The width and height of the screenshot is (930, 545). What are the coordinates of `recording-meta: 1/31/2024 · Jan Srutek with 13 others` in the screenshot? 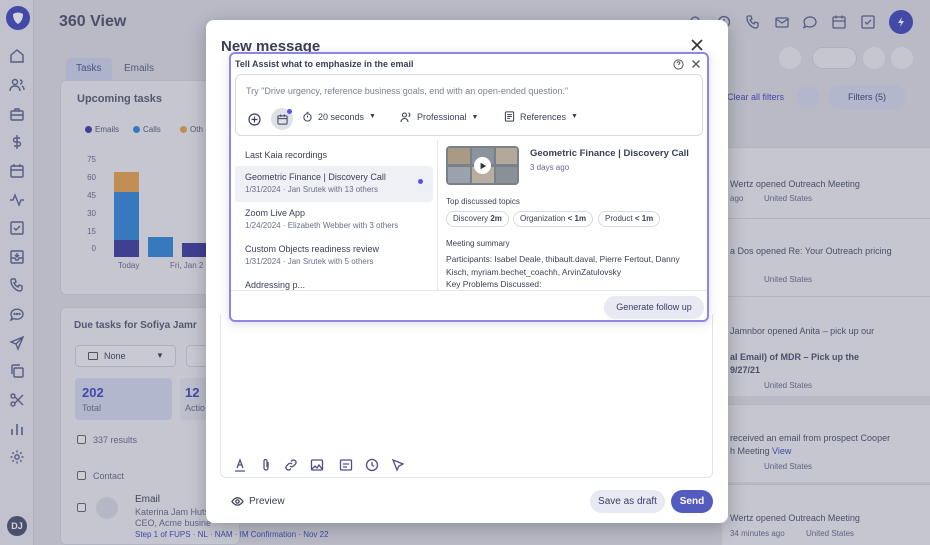 It's located at (311, 189).